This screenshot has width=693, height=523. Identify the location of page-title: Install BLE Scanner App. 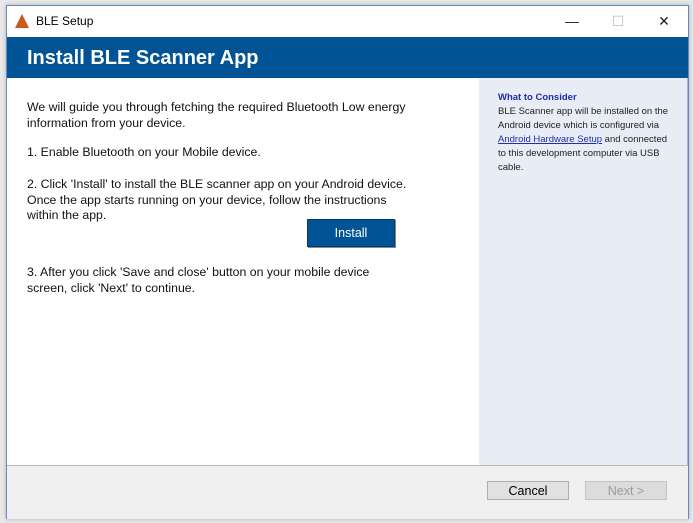
(143, 58).